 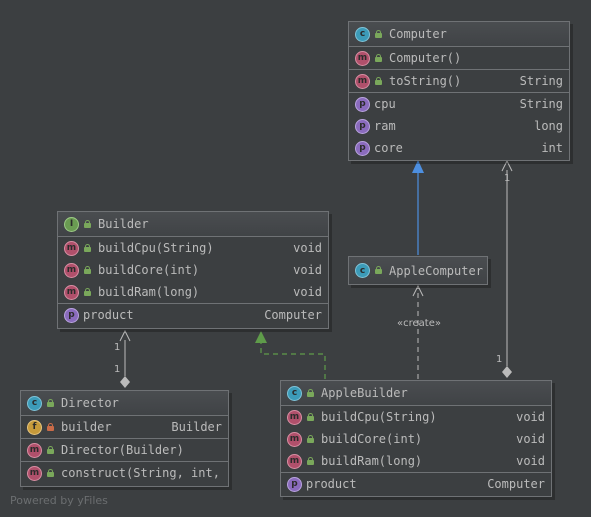 I want to click on class-header: c AppleComputer, so click(x=418, y=270).